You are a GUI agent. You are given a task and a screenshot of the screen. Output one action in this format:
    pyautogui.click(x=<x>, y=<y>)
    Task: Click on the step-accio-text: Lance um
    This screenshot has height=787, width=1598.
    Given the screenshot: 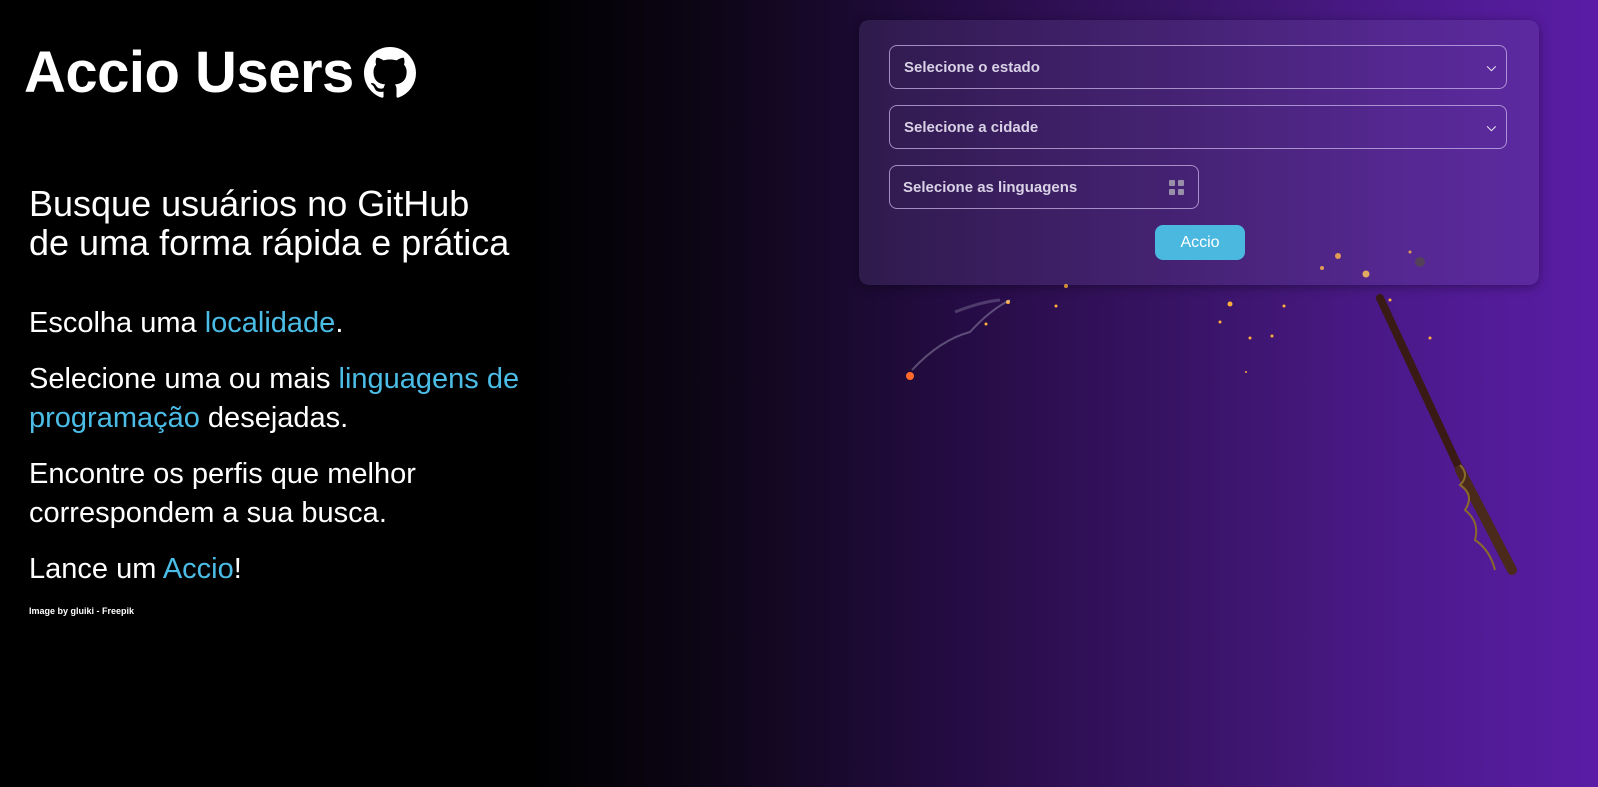 What is the action you would take?
    pyautogui.click(x=96, y=569)
    